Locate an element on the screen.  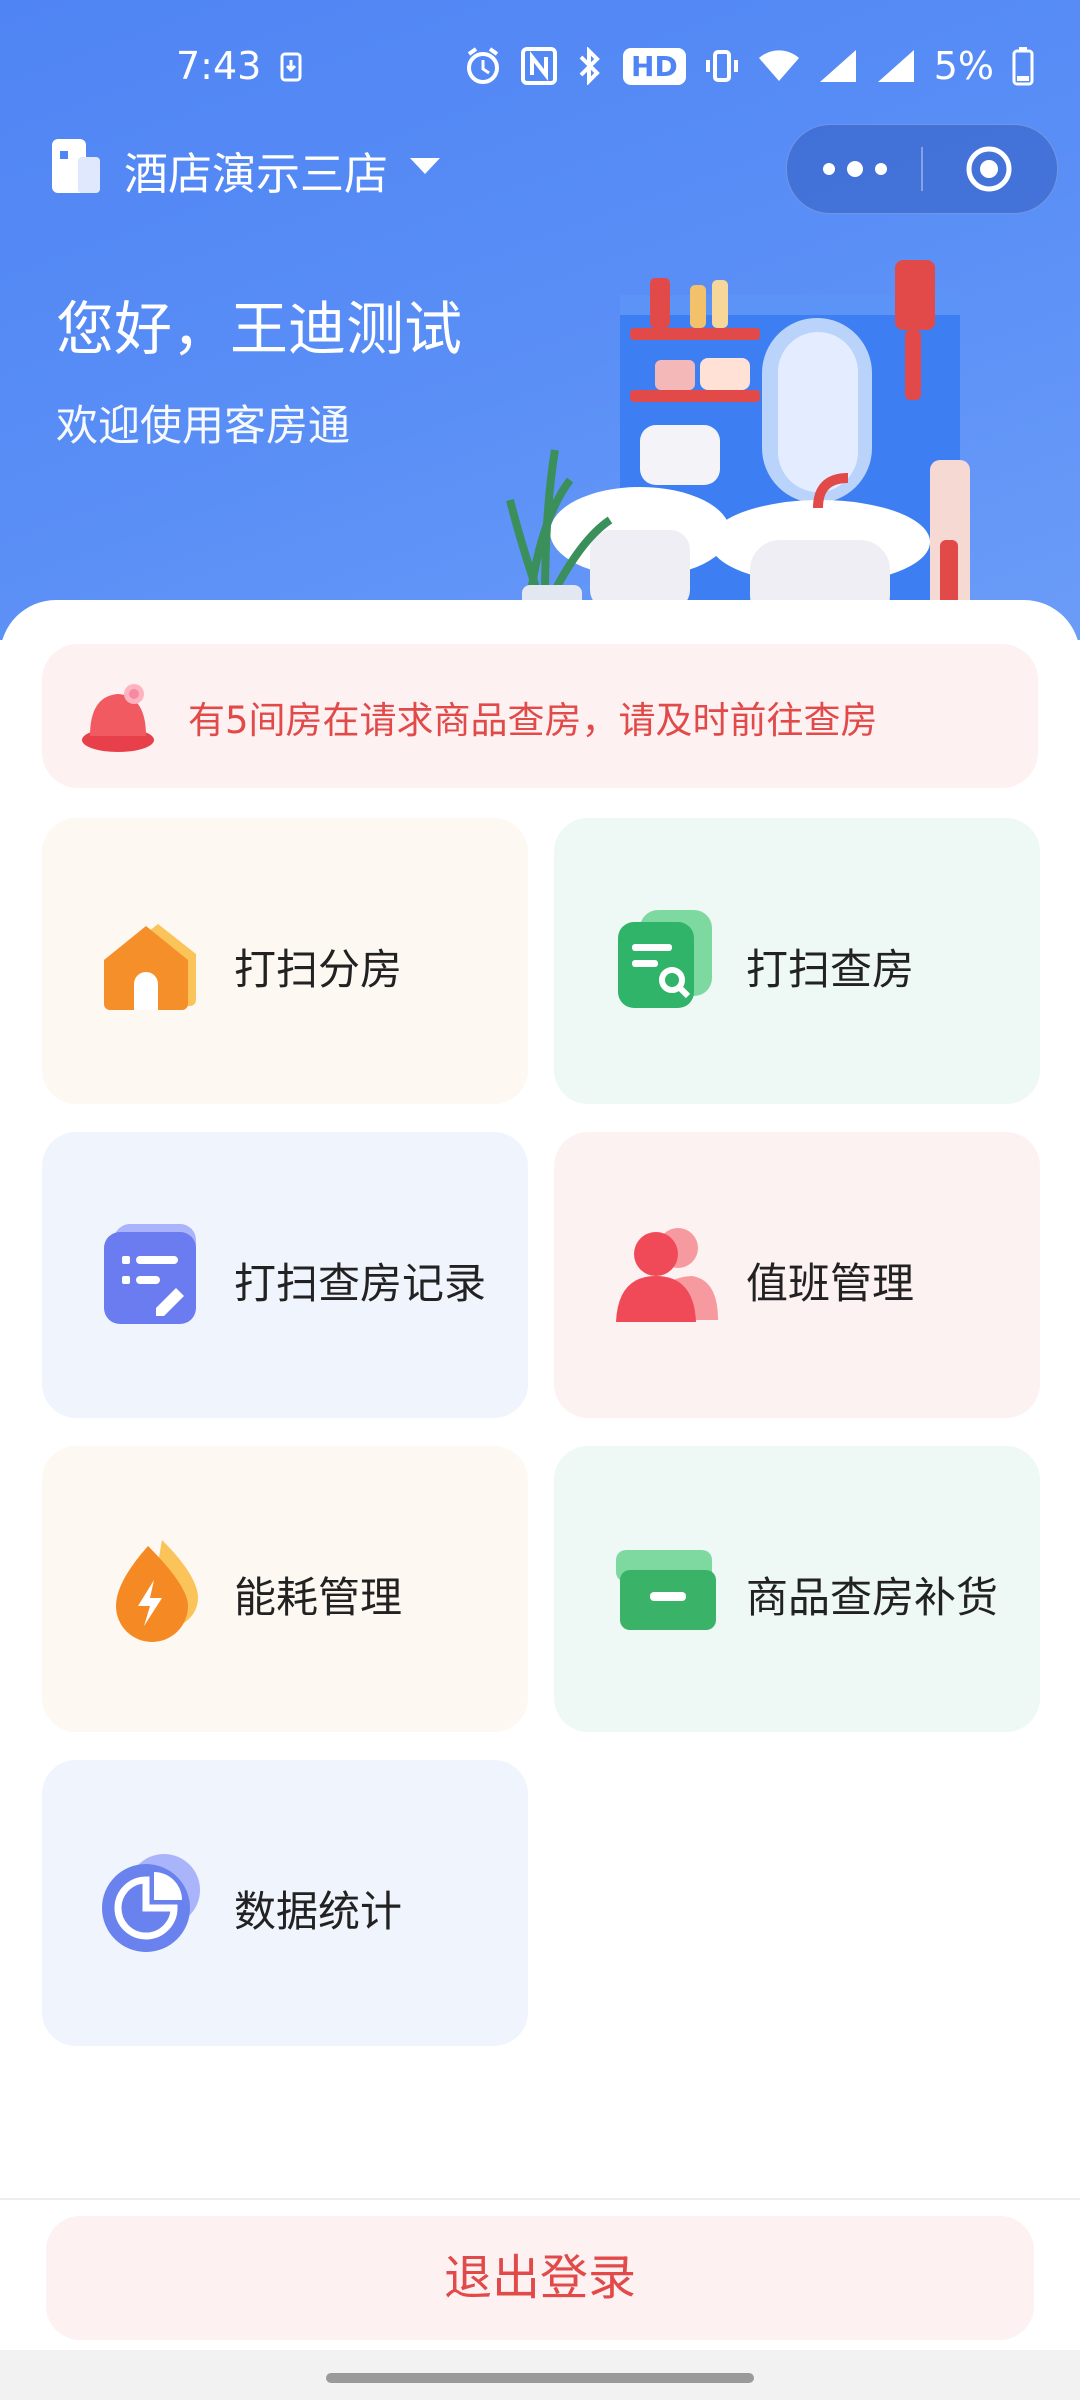
menu-tile-inspect-records: 打扫查房记录 is located at coordinates (285, 1275).